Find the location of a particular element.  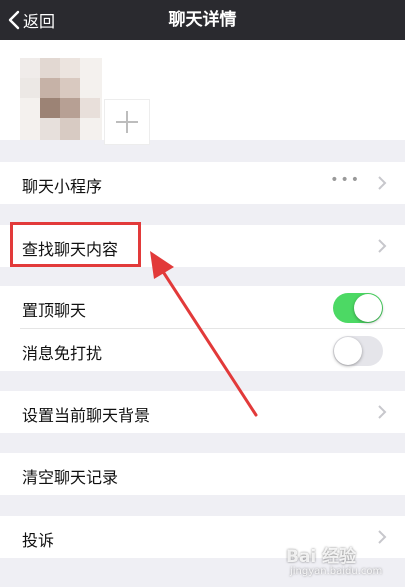

row-label-clear-history: 清空聊天记录 is located at coordinates (70, 477).